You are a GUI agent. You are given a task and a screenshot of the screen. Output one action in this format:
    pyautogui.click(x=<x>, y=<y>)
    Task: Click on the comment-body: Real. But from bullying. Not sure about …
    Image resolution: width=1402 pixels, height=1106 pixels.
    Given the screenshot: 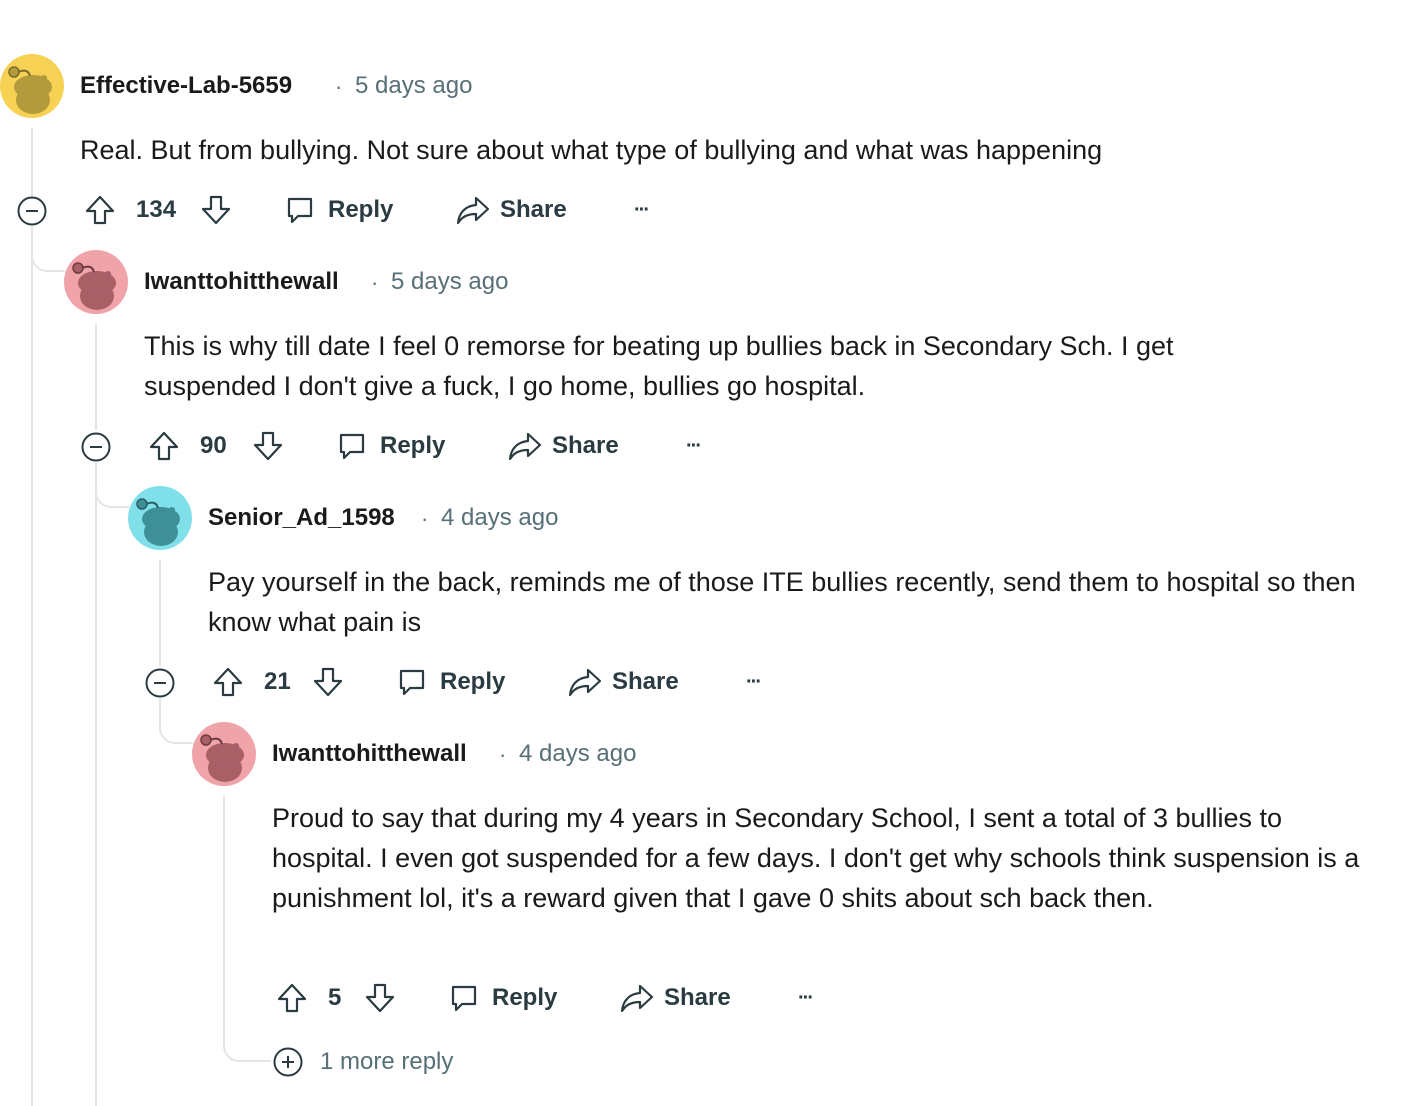 What is the action you would take?
    pyautogui.click(x=591, y=150)
    